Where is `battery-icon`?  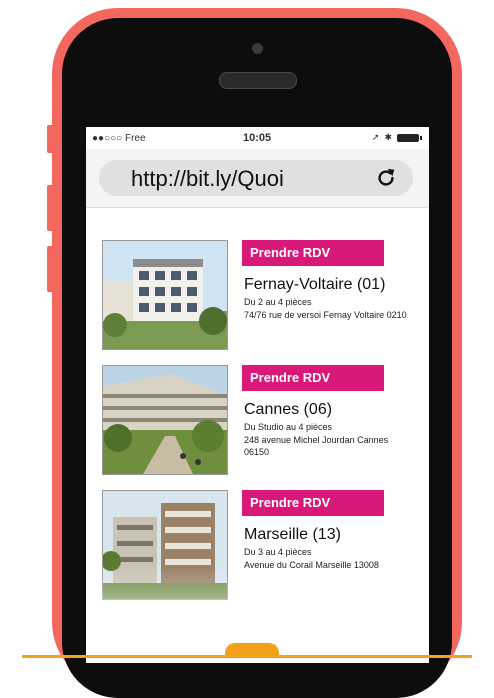
battery-icon is located at coordinates (409, 137).